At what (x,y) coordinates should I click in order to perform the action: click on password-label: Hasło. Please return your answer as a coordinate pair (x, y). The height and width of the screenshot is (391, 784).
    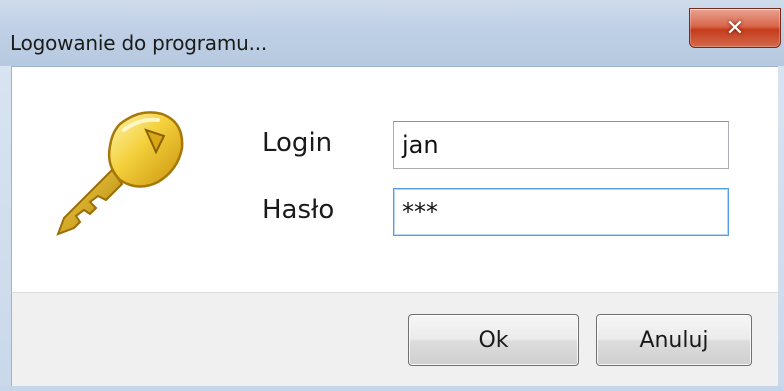
    Looking at the image, I should click on (298, 210).